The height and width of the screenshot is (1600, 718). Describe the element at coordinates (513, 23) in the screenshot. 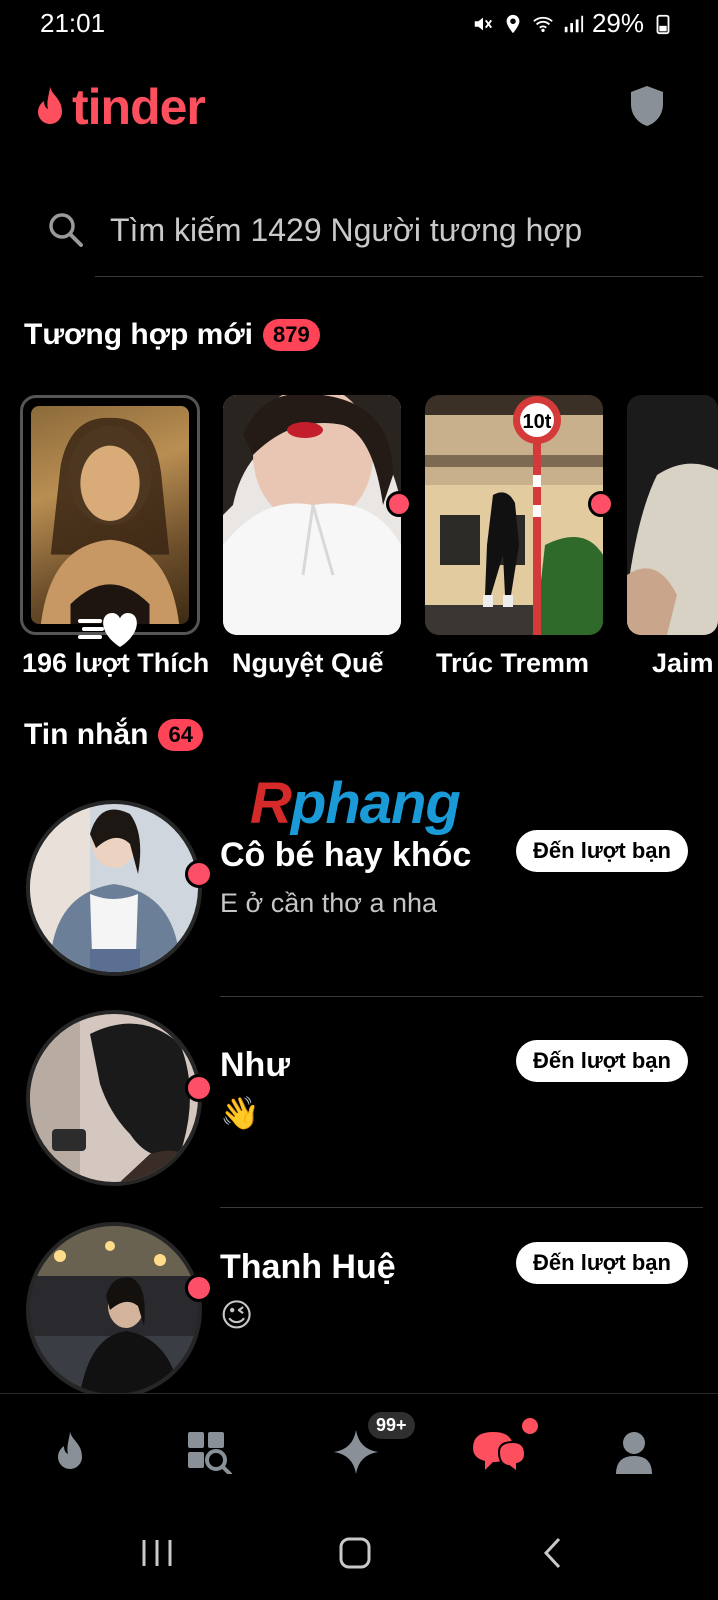

I see `location-icon` at that location.